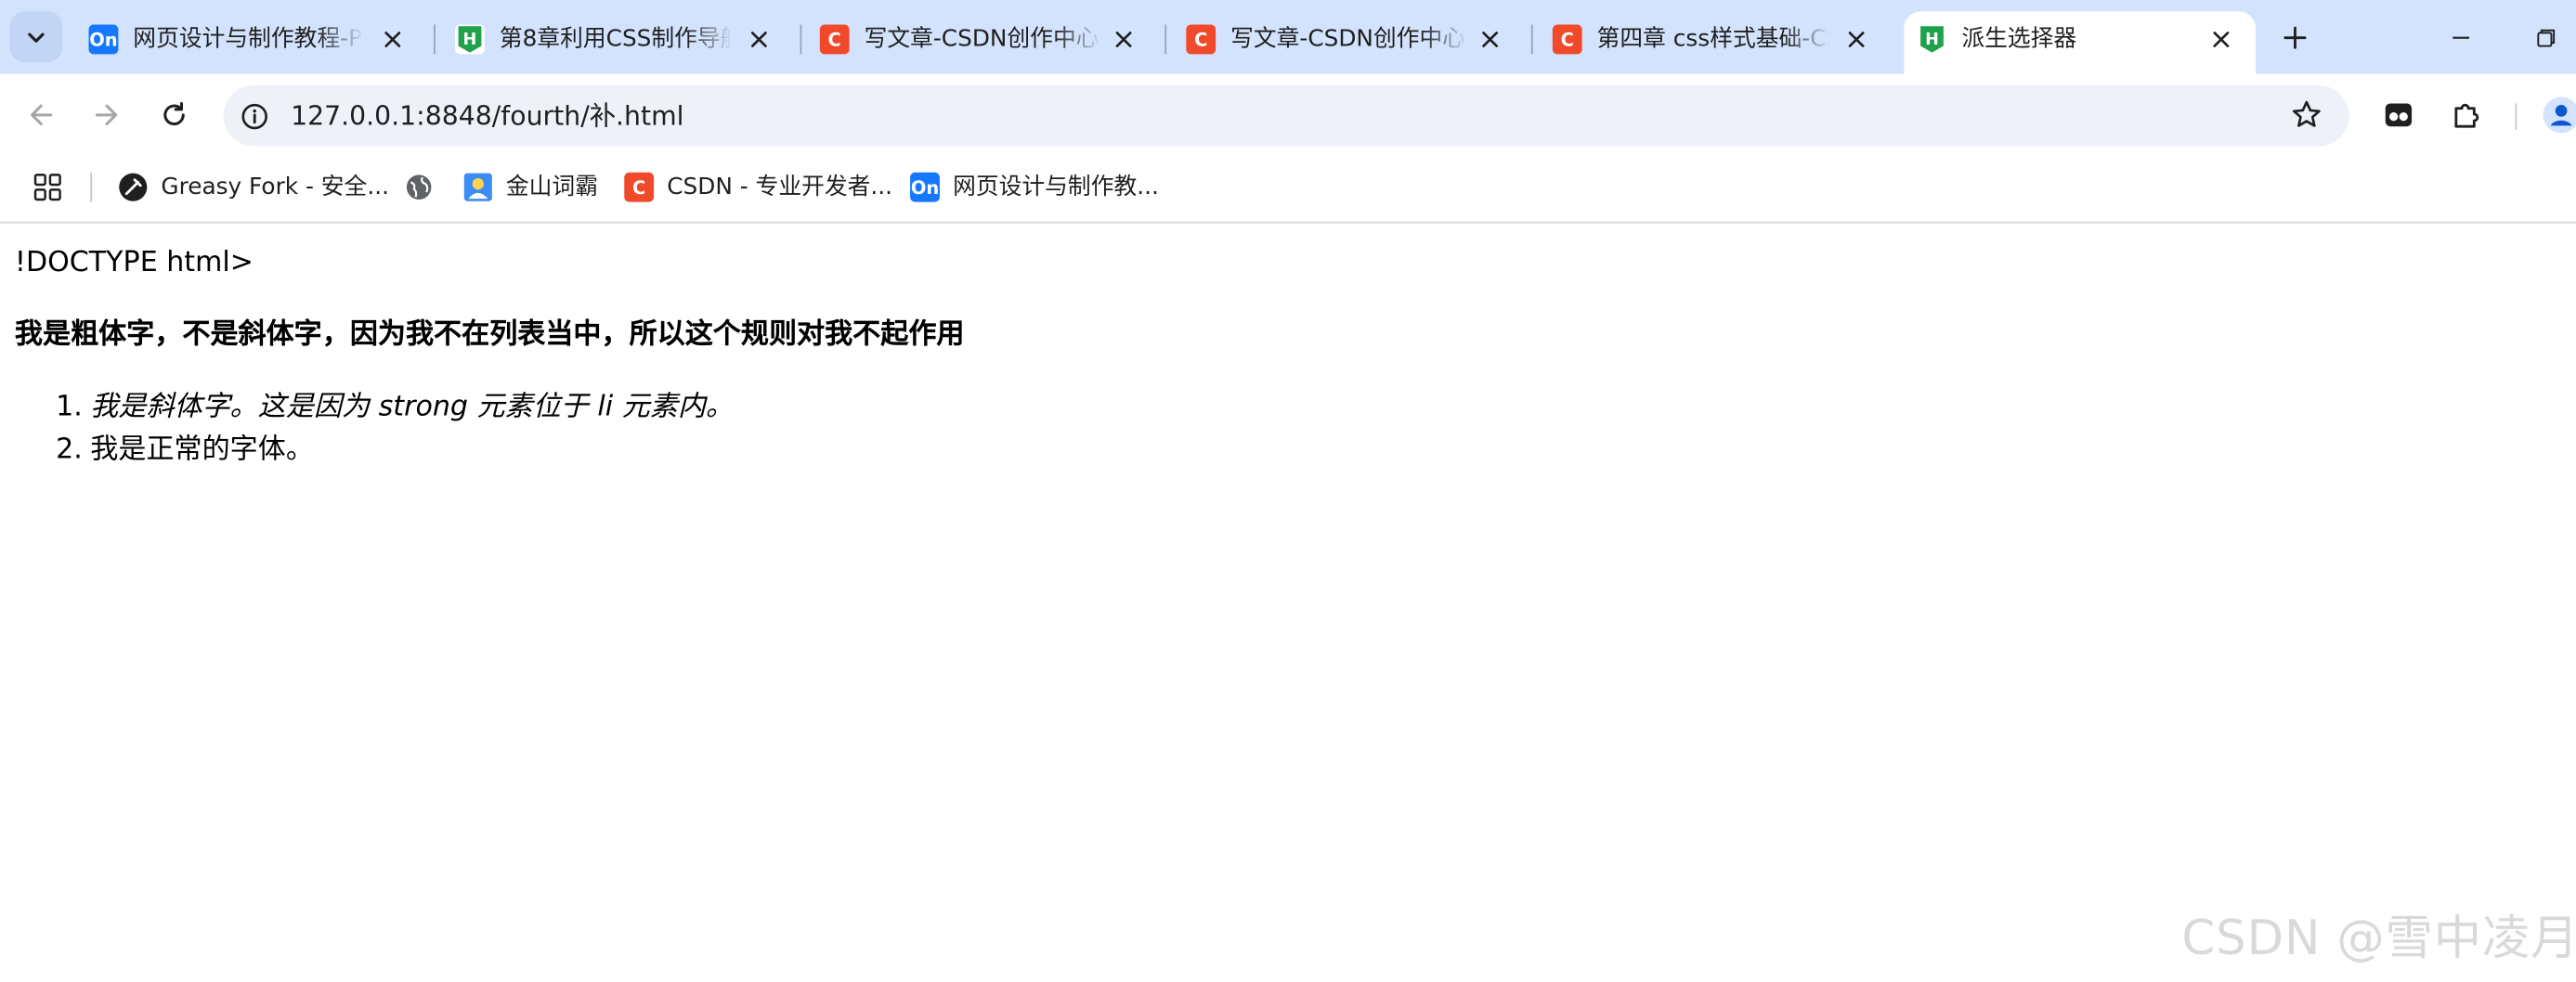 This screenshot has height=982, width=2576. I want to click on bold-paragraph: 我是粗体字，不是斜体字，因为我不在列表当中，所以这个规则对我不起作用, so click(489, 335).